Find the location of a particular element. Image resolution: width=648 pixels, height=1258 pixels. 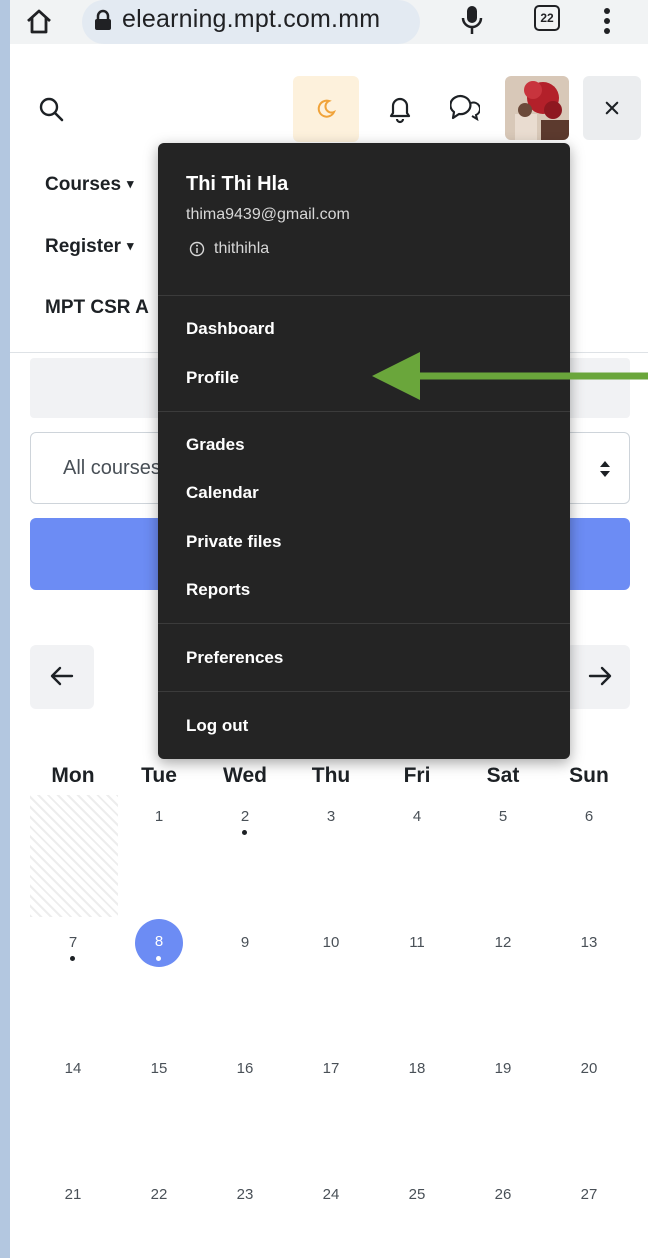

arrow-right-icon is located at coordinates (600, 676).